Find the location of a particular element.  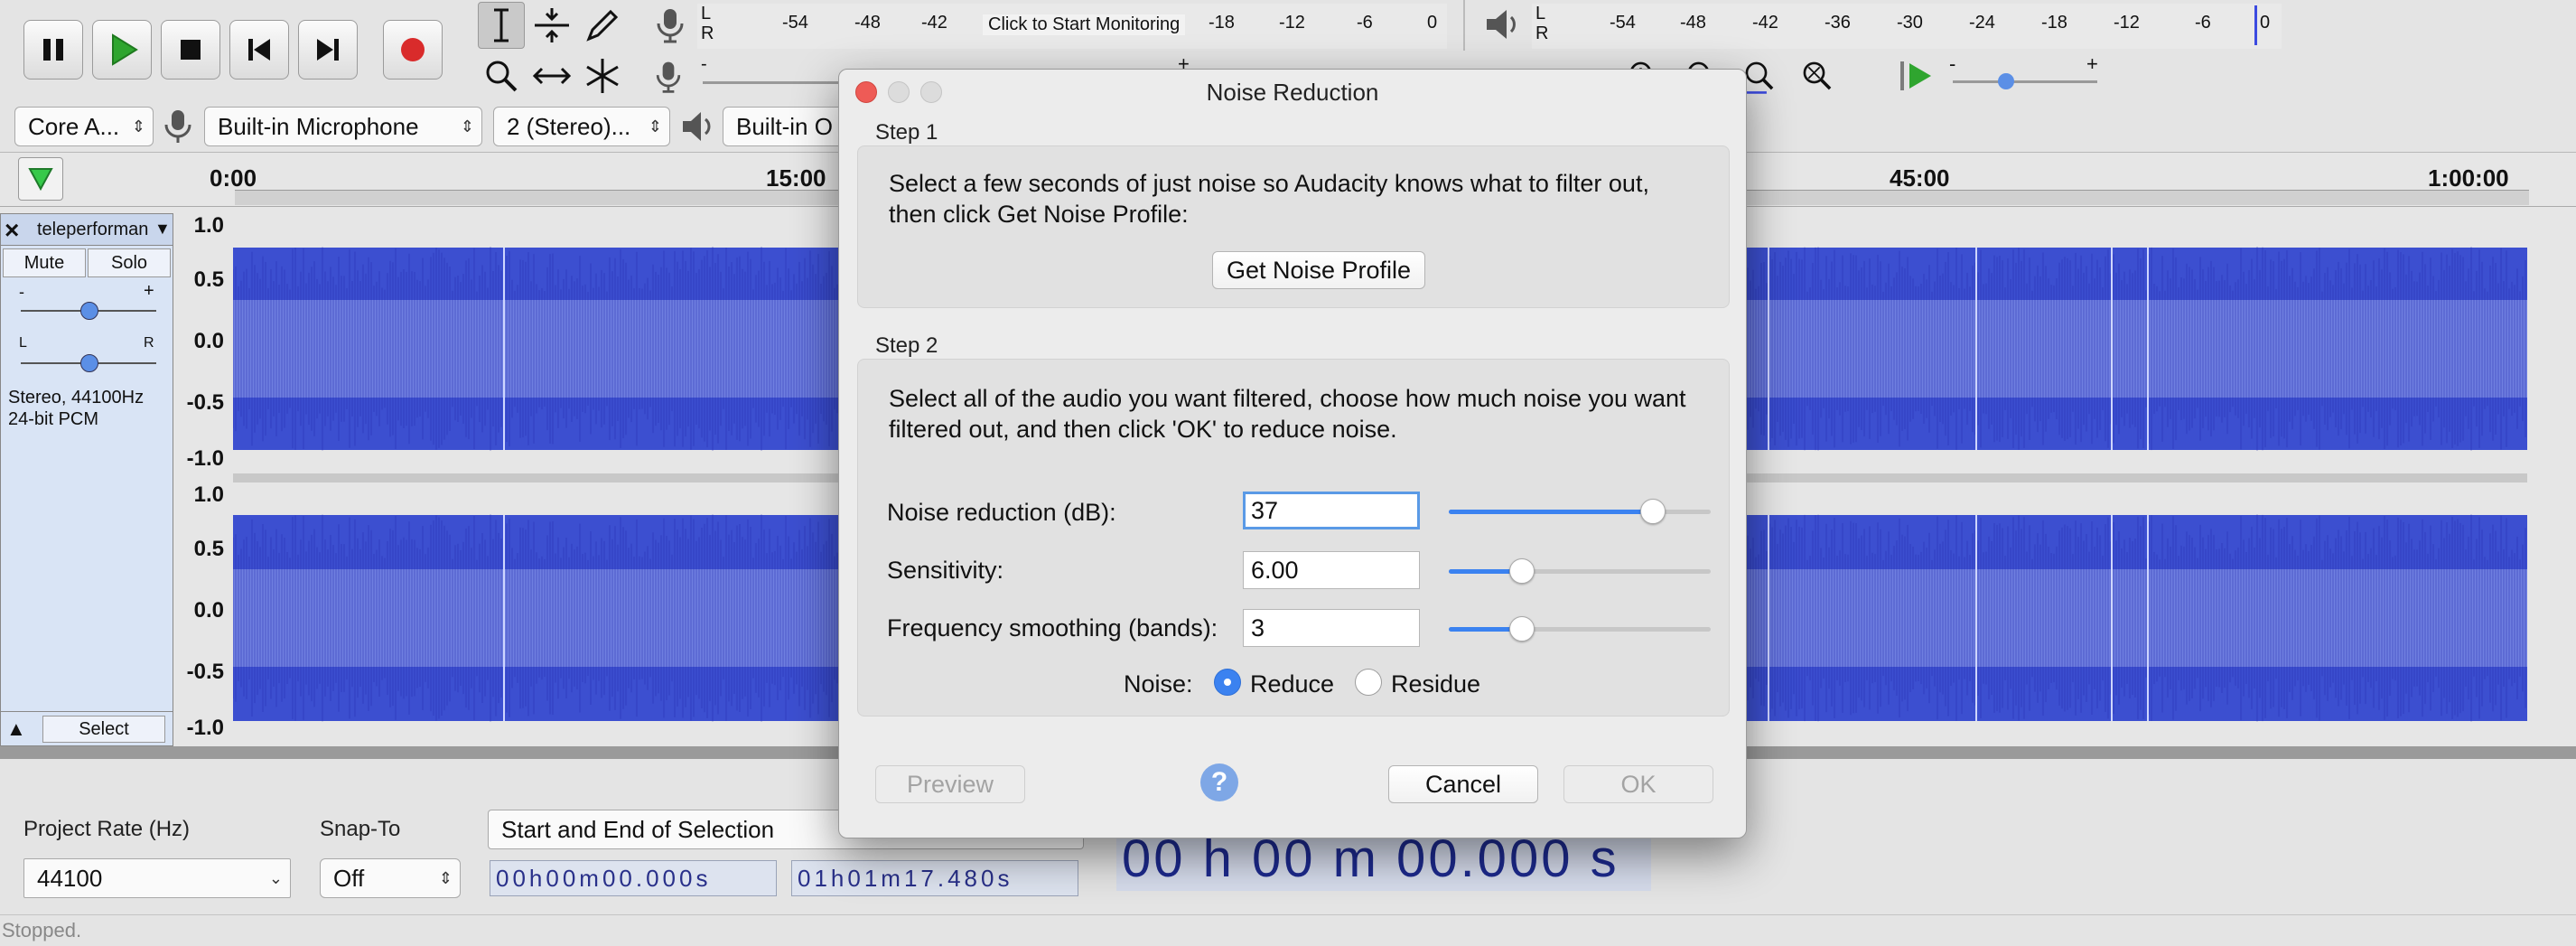

timeline-label: 45:00 is located at coordinates (1920, 178).